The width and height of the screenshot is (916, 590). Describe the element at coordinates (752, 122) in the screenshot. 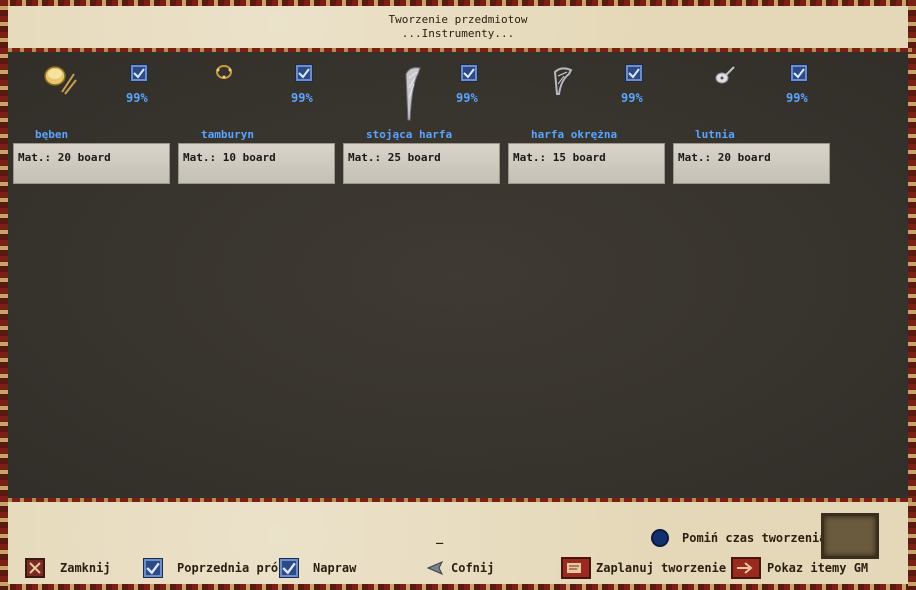

I see `item-entry-lute: 99% lutnia Mat.: 20 board` at that location.